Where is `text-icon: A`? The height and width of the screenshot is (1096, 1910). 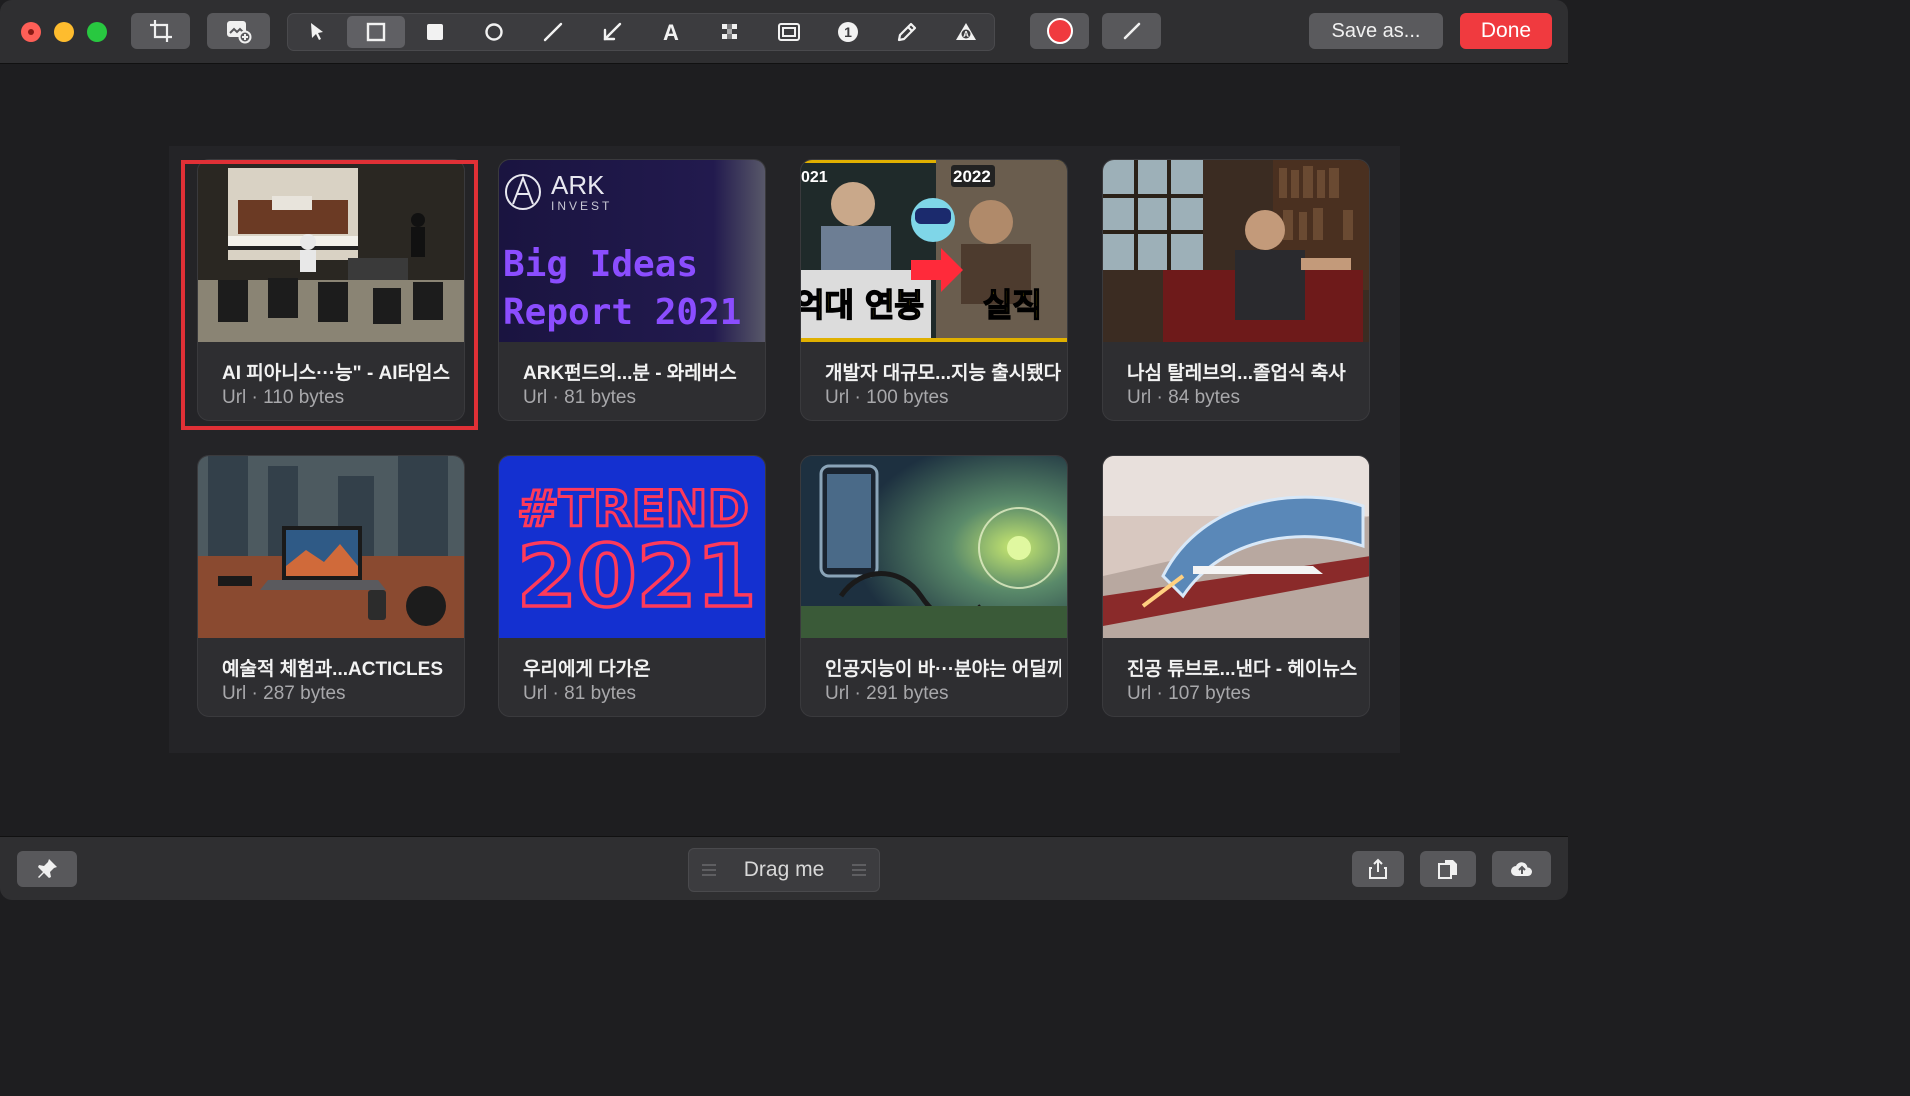 text-icon: A is located at coordinates (671, 32).